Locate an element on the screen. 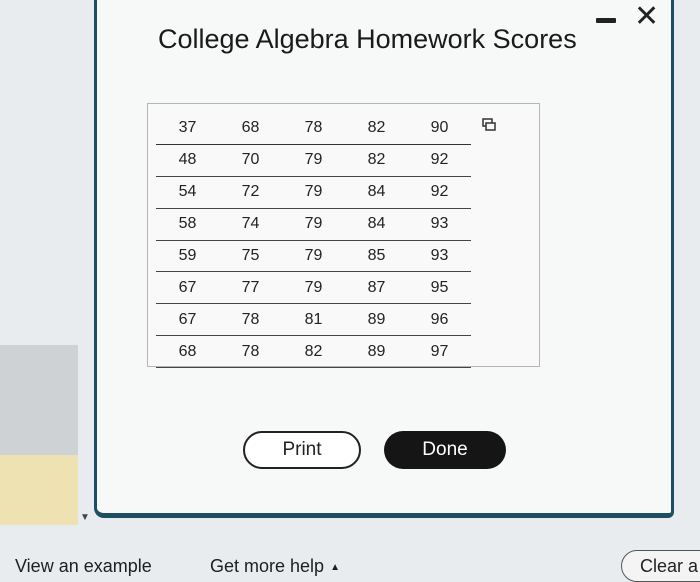 The height and width of the screenshot is (582, 700). table-cell: 87 is located at coordinates (376, 288).